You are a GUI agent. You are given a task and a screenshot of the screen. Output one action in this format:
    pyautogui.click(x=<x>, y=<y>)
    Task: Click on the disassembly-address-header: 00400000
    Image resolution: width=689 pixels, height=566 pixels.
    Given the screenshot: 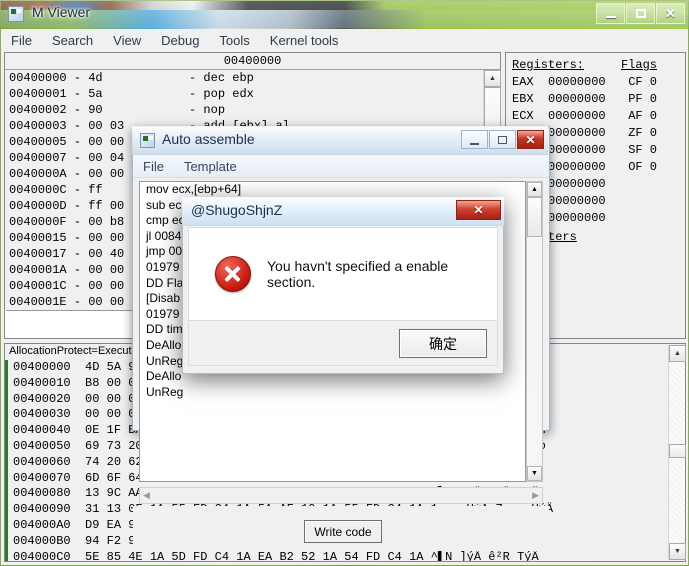 What is the action you would take?
    pyautogui.click(x=252, y=61)
    